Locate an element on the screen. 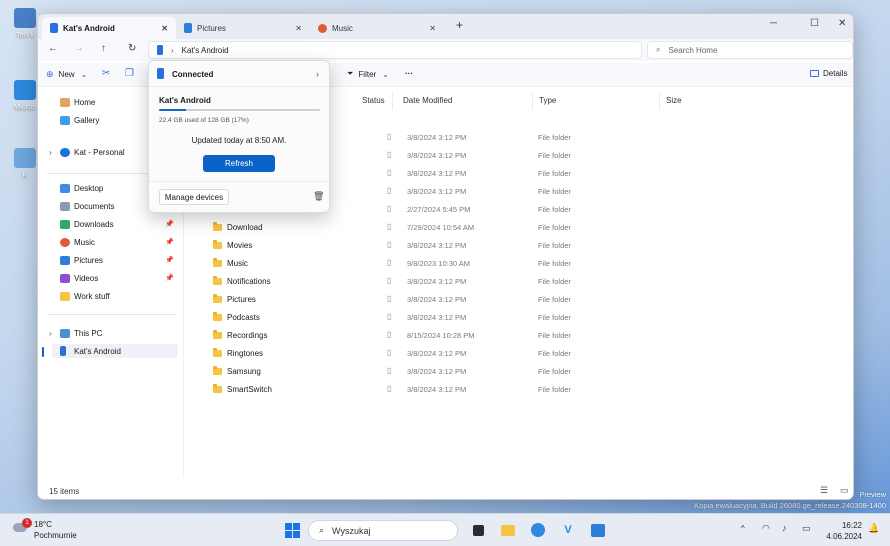 The width and height of the screenshot is (890, 546). weather-widget: 18°C Pochmurnie is located at coordinates (55, 530).